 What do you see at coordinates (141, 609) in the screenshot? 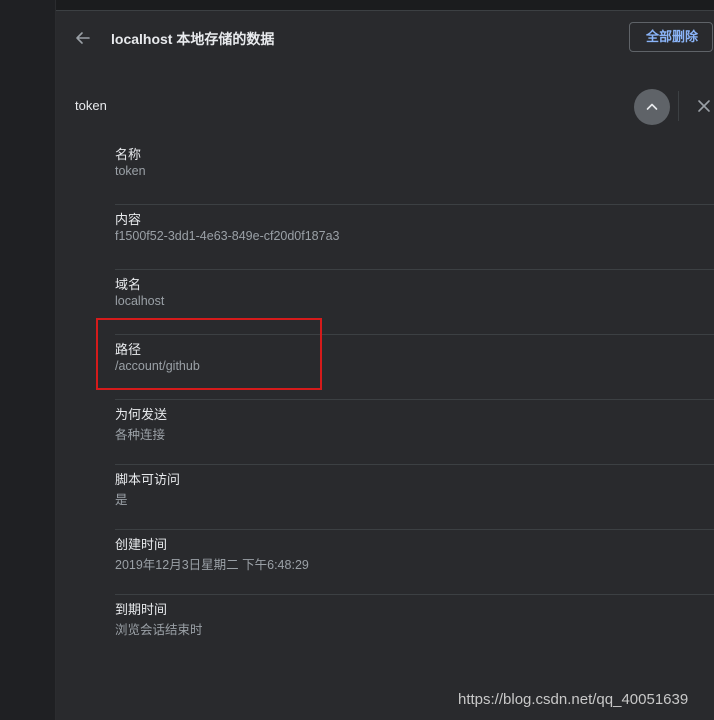
I see `detail-label: 到期时间` at bounding box center [141, 609].